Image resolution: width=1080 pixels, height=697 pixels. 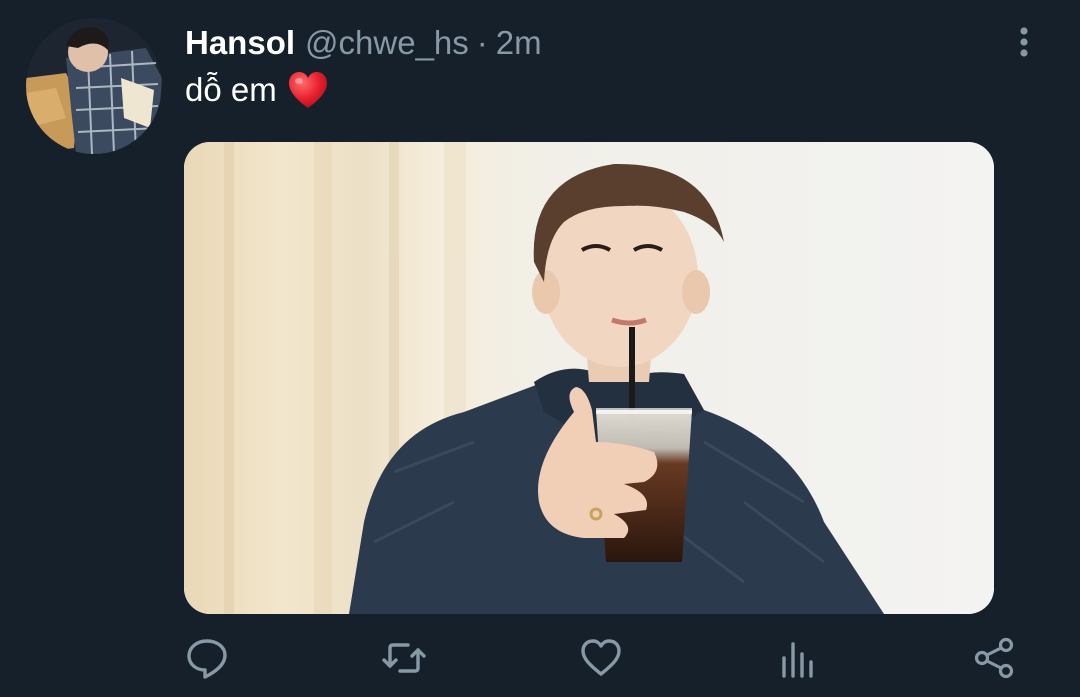 I want to click on tweet-body: dỗ em, so click(x=257, y=90).